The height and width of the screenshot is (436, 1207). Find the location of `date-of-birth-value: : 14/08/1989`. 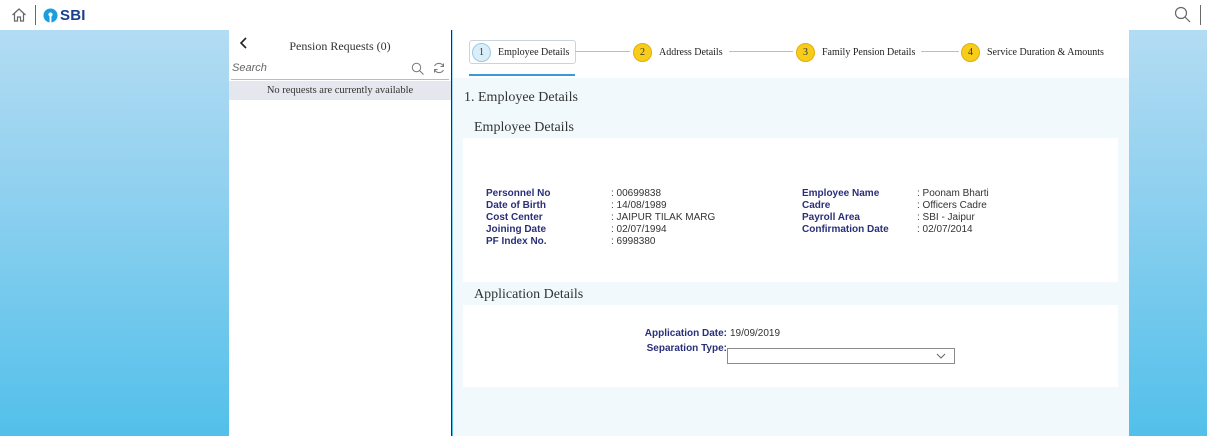

date-of-birth-value: : 14/08/1989 is located at coordinates (639, 205).